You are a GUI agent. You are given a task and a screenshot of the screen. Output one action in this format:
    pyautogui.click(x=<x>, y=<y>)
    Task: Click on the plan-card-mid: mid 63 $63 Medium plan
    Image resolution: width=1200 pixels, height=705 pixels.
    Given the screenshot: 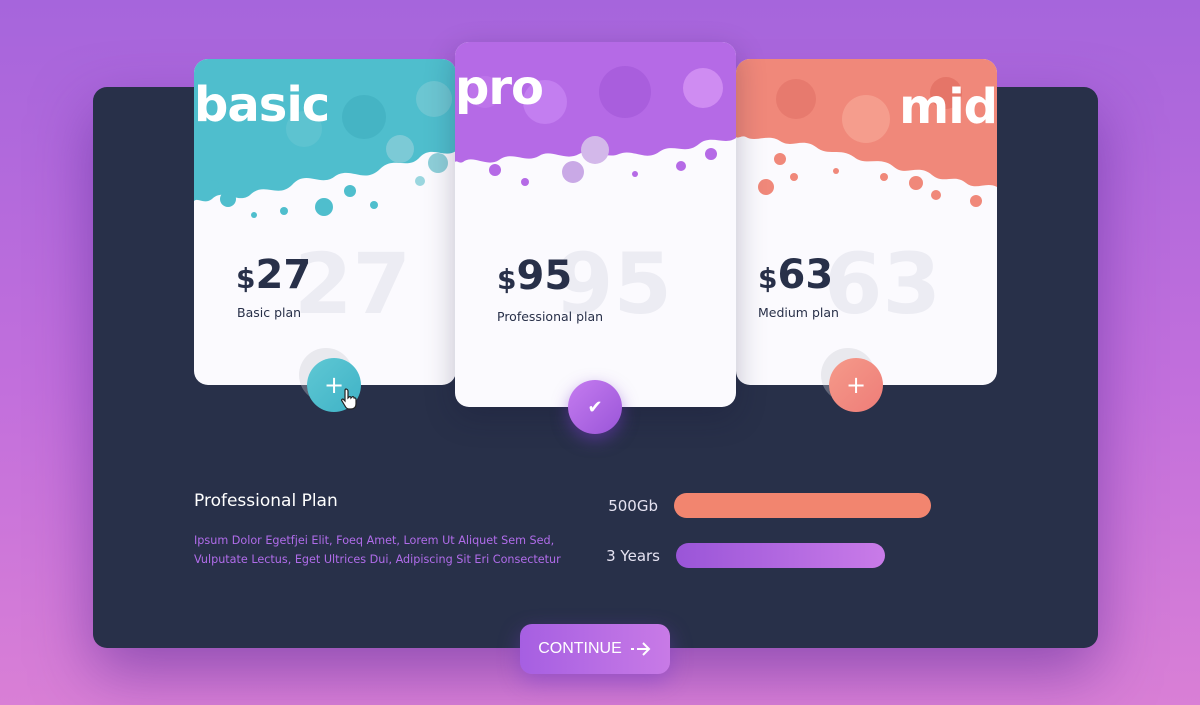 What is the action you would take?
    pyautogui.click(x=866, y=222)
    